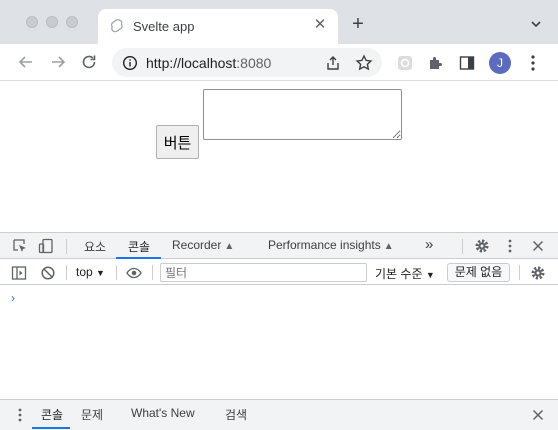 The image size is (558, 430). Describe the element at coordinates (436, 63) in the screenshot. I see `puzzle-icon` at that location.